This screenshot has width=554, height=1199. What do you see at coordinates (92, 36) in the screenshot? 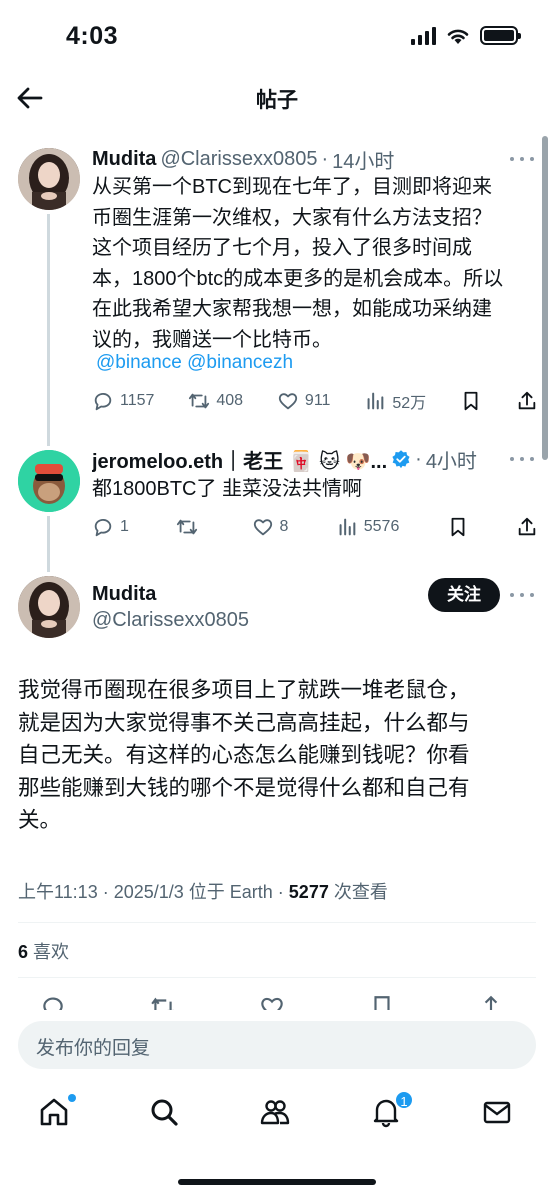
I see `status-time: 4:03` at bounding box center [92, 36].